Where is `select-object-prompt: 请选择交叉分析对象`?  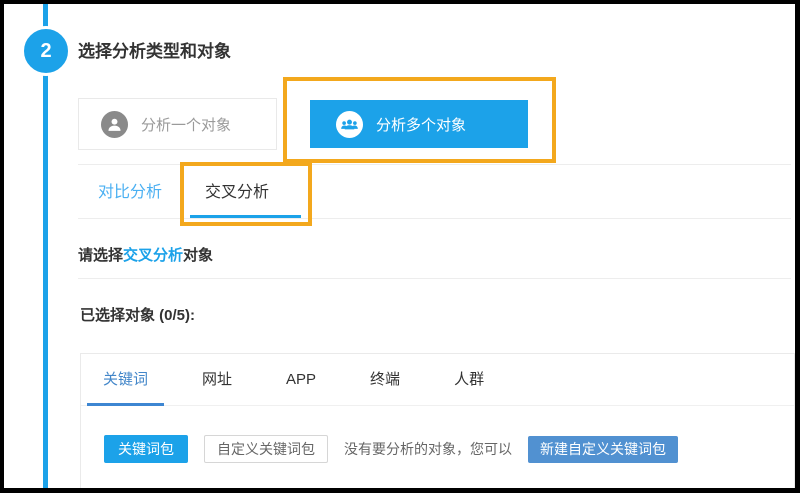
select-object-prompt: 请选择交叉分析对象 is located at coordinates (145, 254).